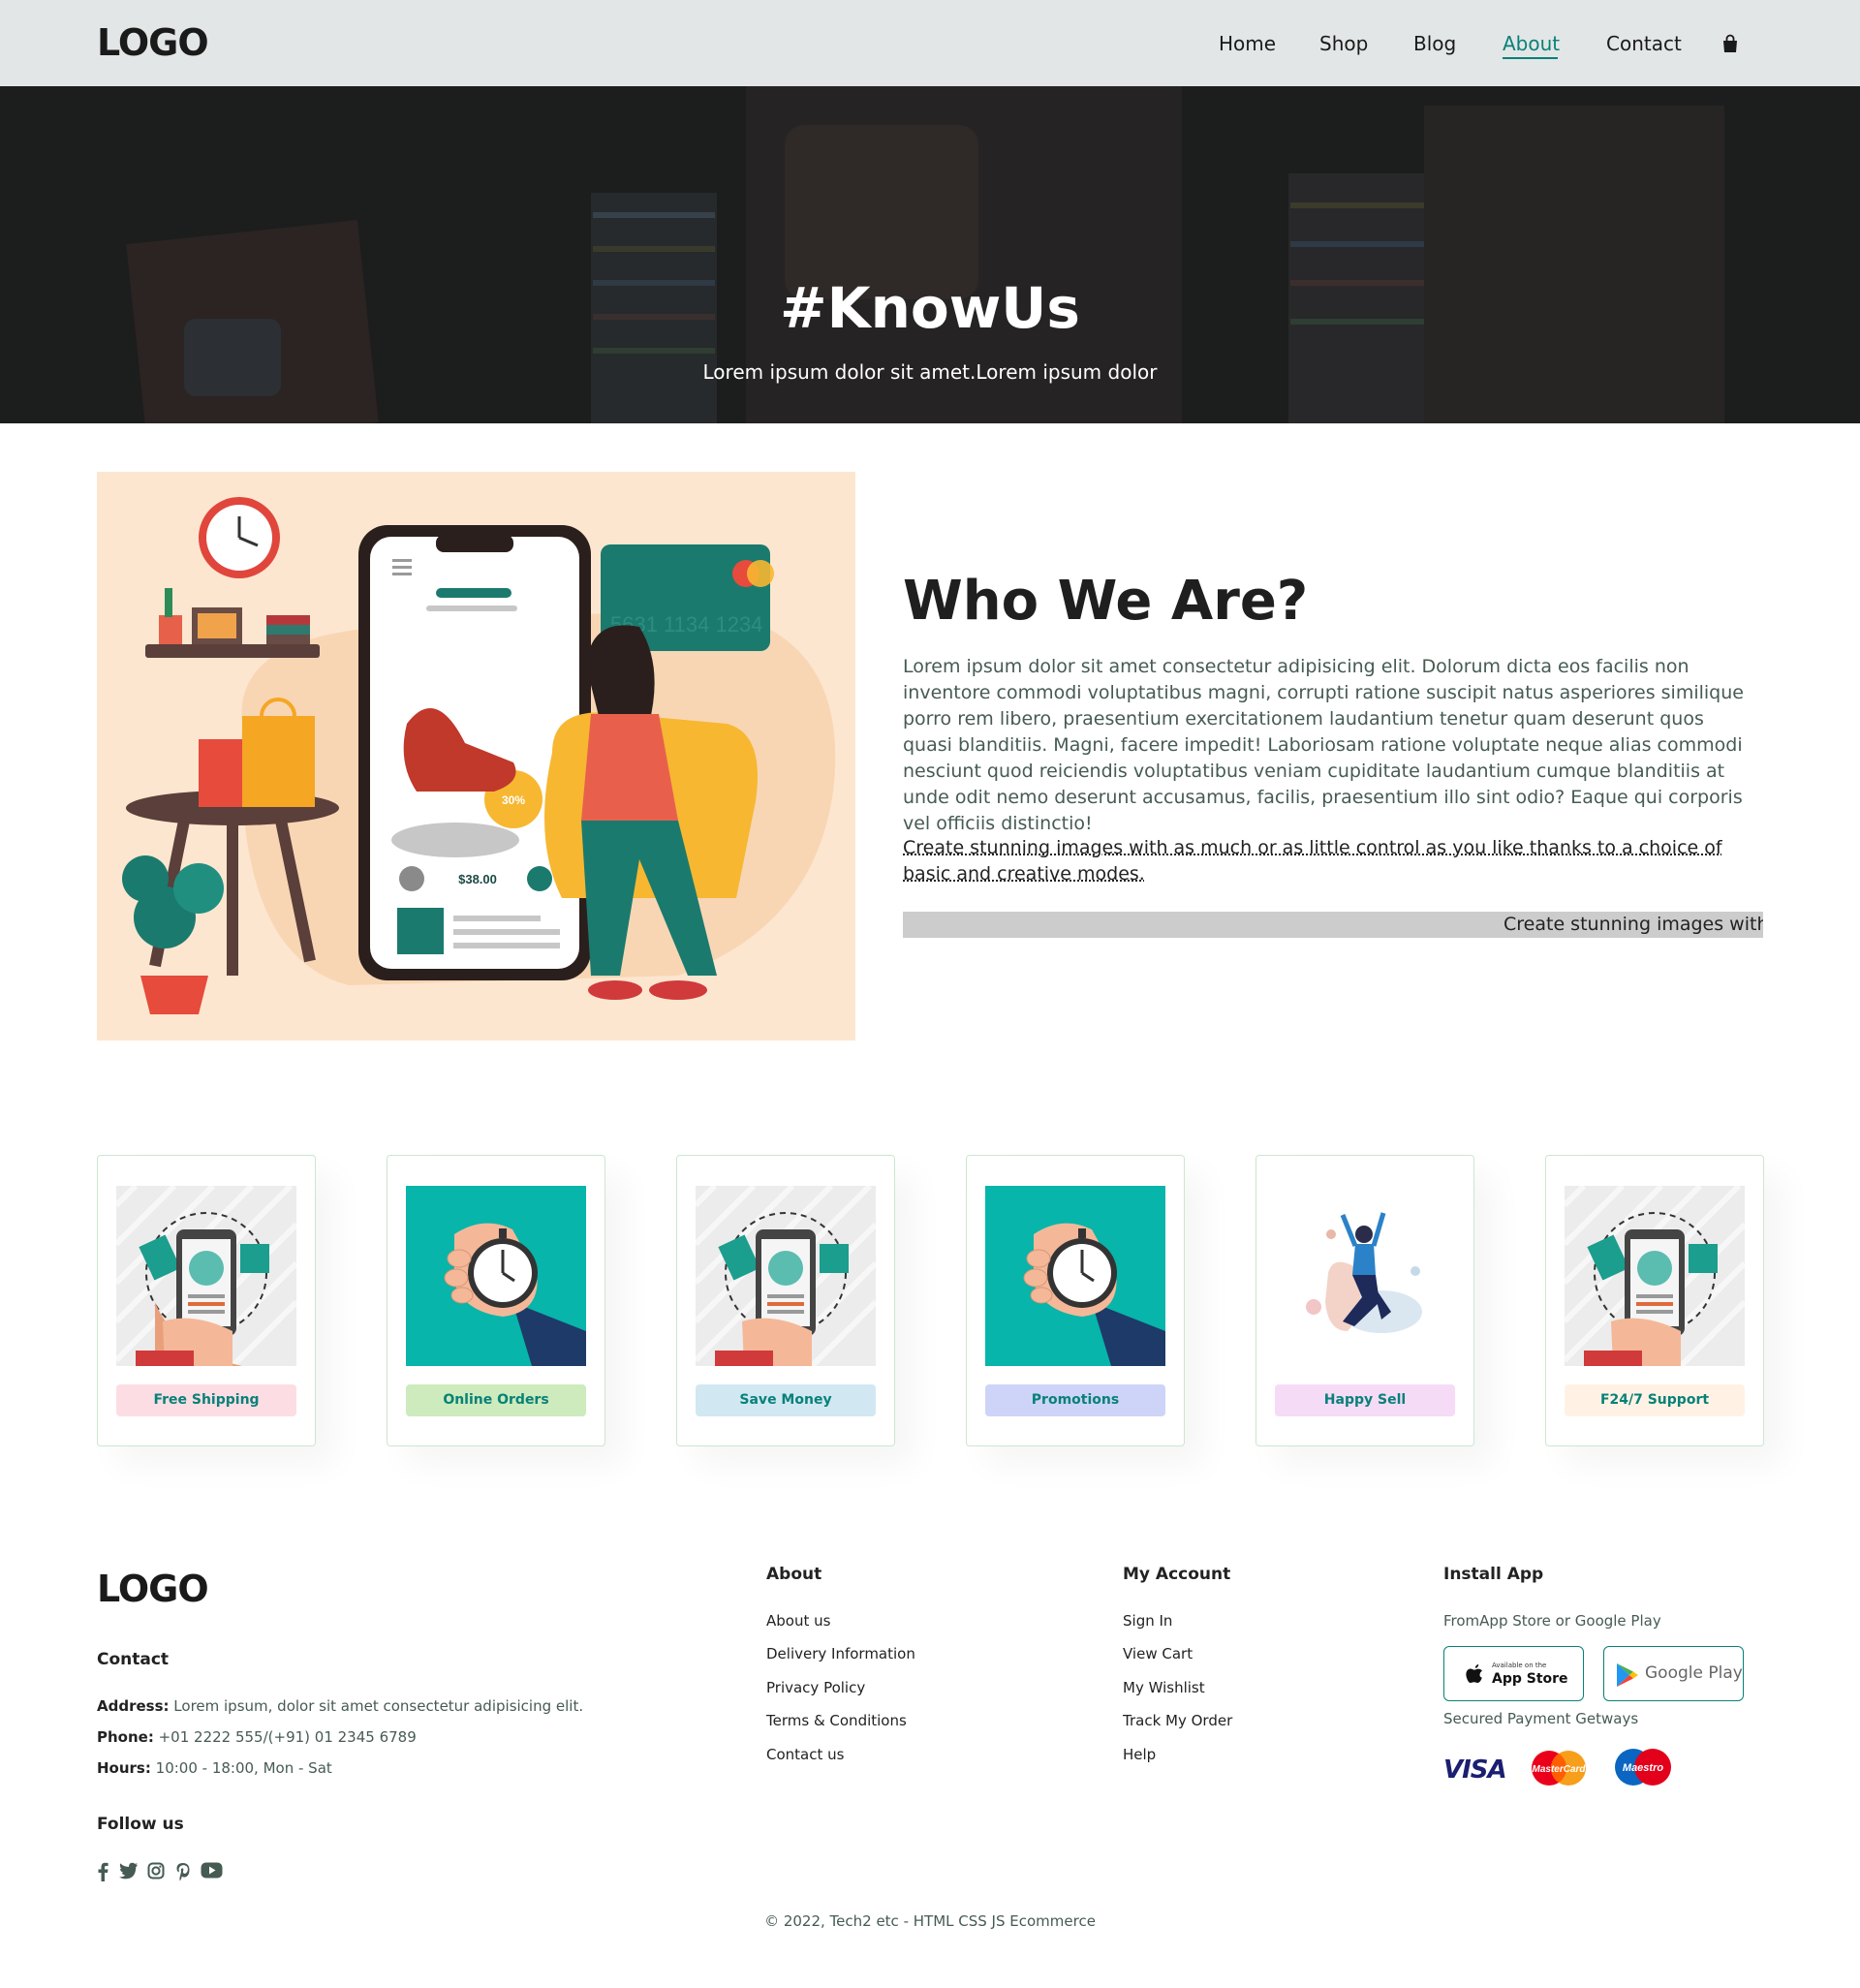 Image resolution: width=1860 pixels, height=1988 pixels. Describe the element at coordinates (1530, 1679) in the screenshot. I see `app-store-label: App Store` at that location.